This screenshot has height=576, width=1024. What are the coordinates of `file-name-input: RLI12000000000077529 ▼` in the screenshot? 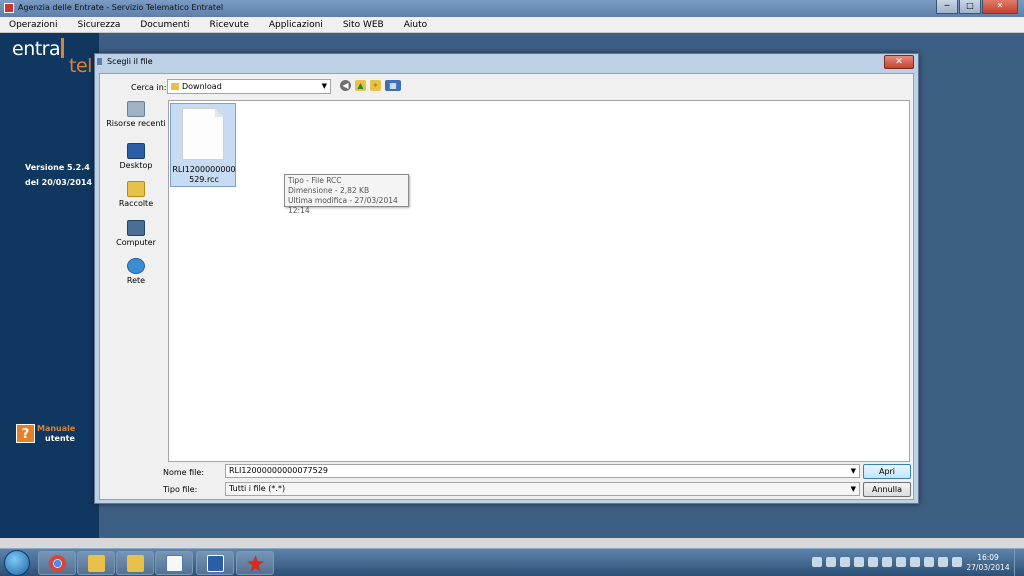 It's located at (542, 471).